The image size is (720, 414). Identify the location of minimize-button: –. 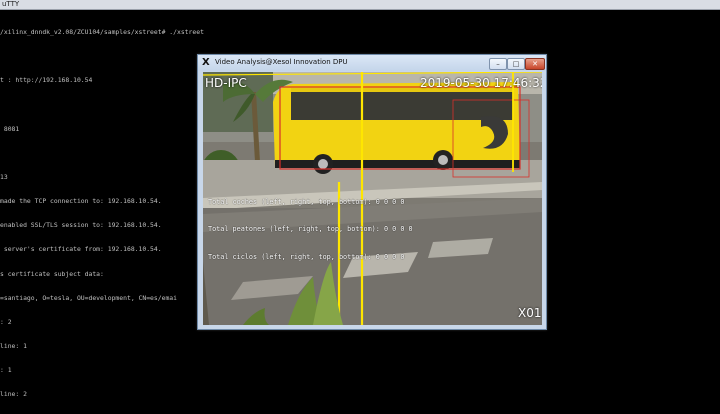
(498, 64).